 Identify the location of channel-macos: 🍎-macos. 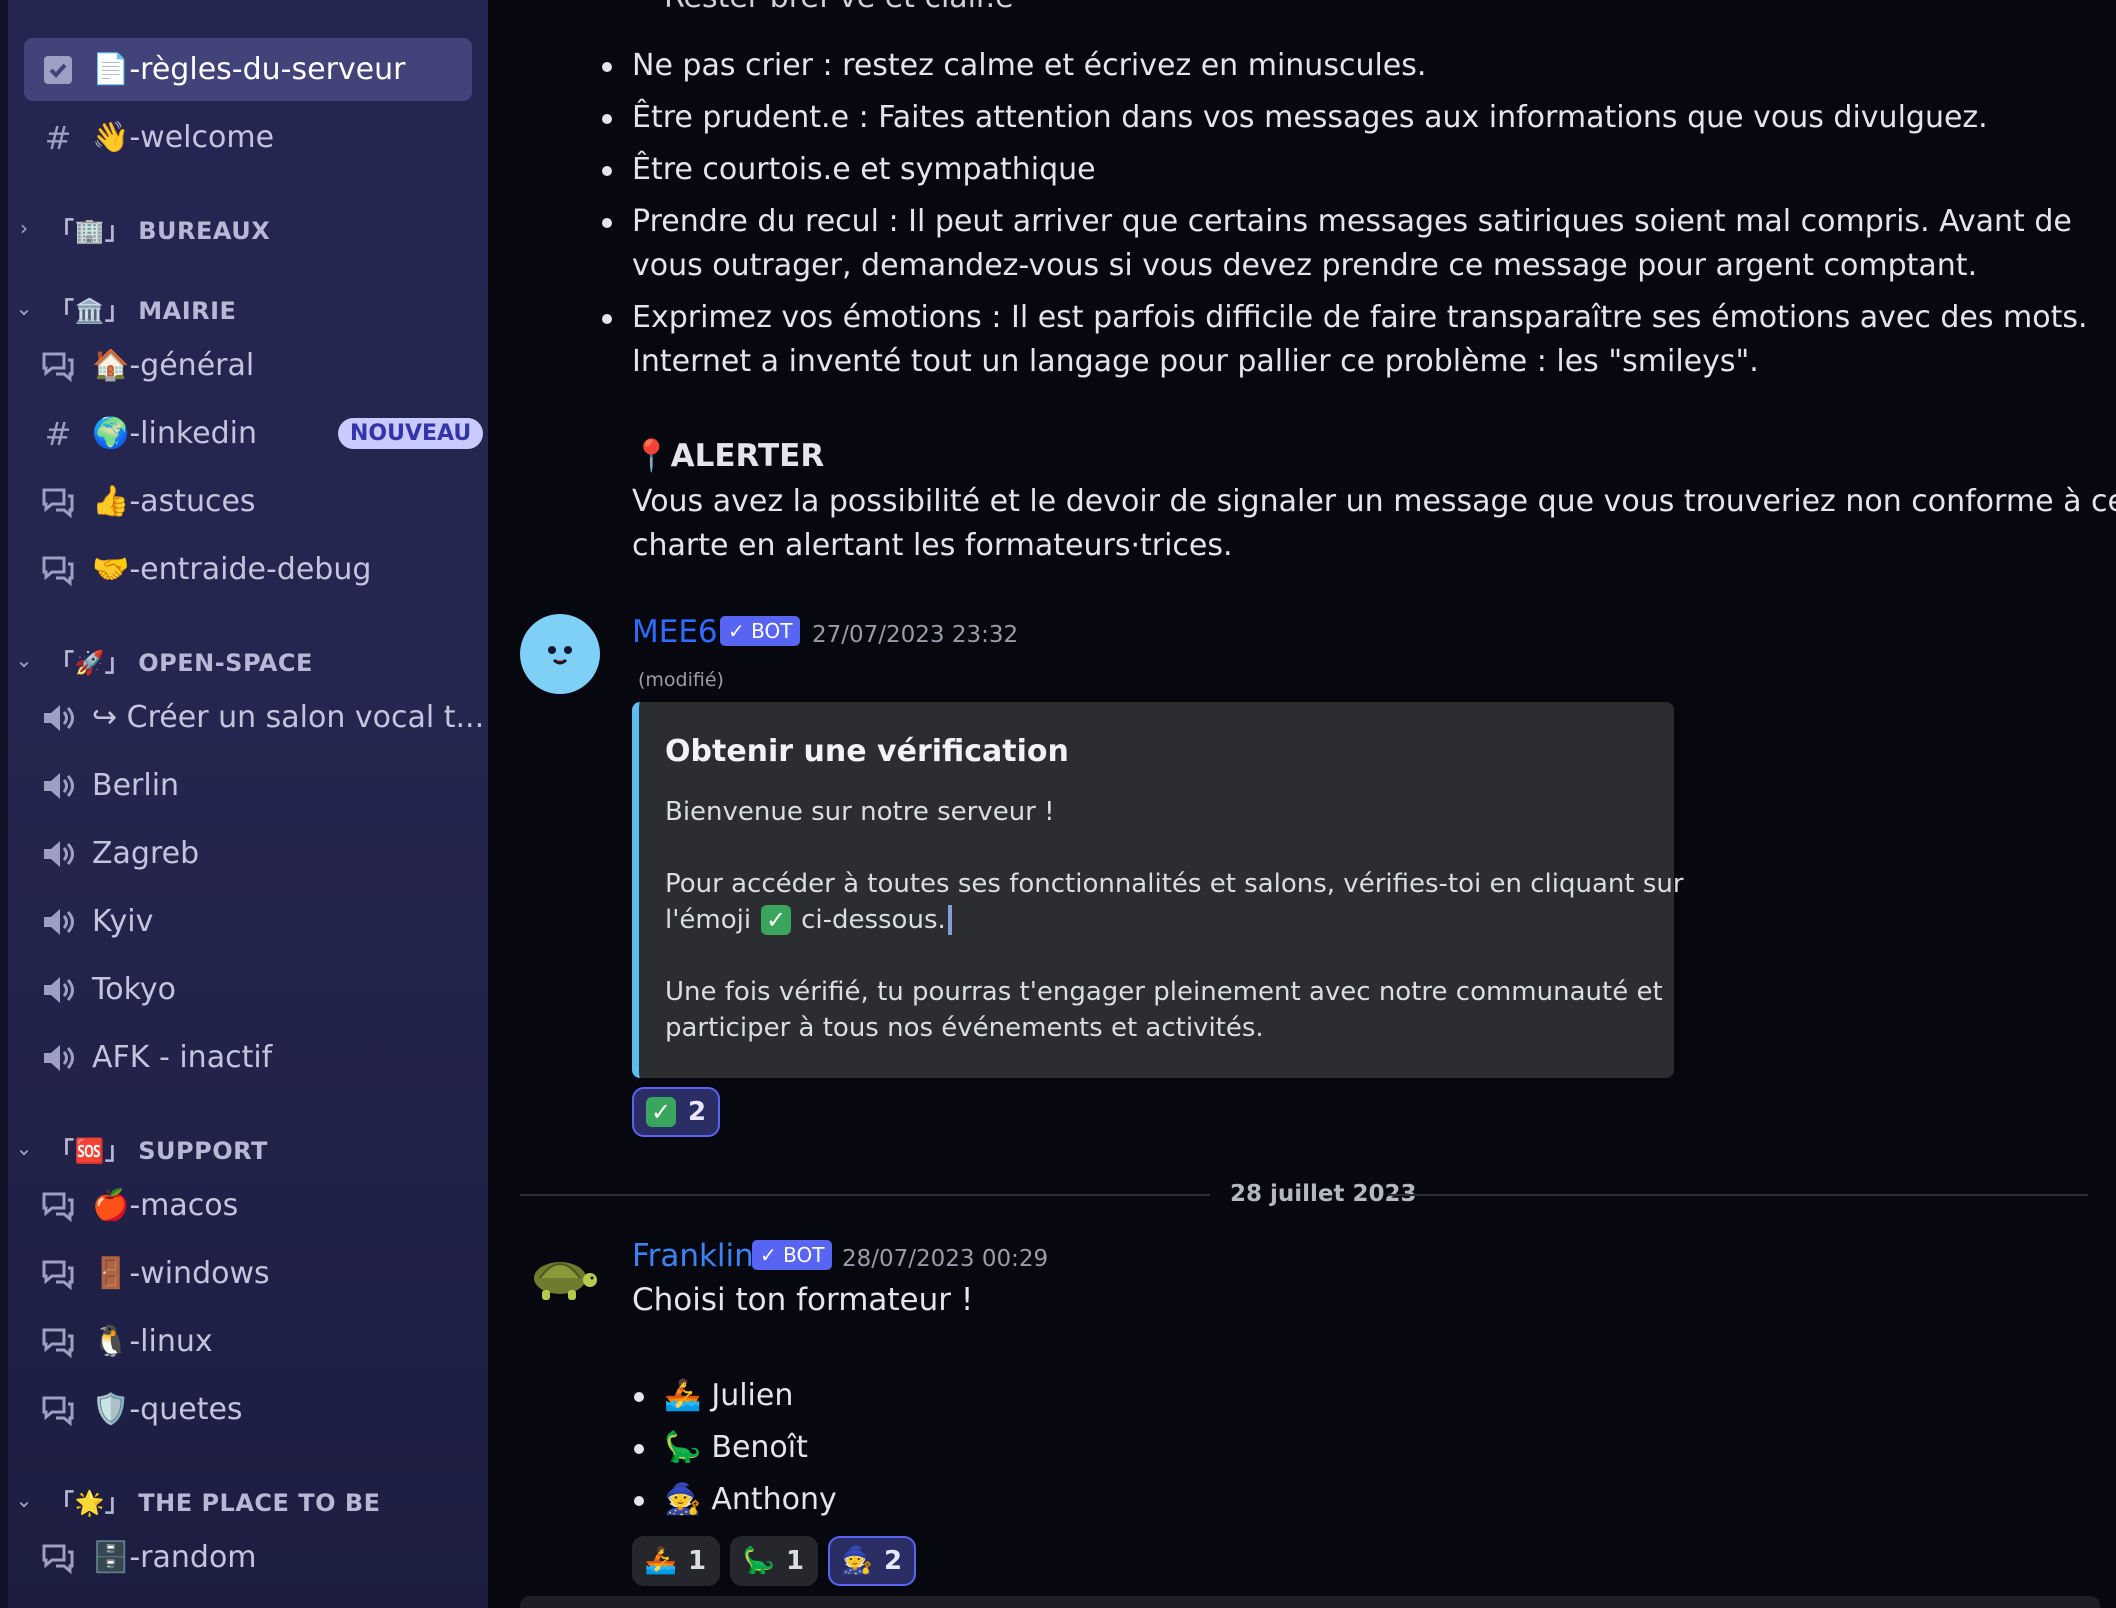
(248, 1205).